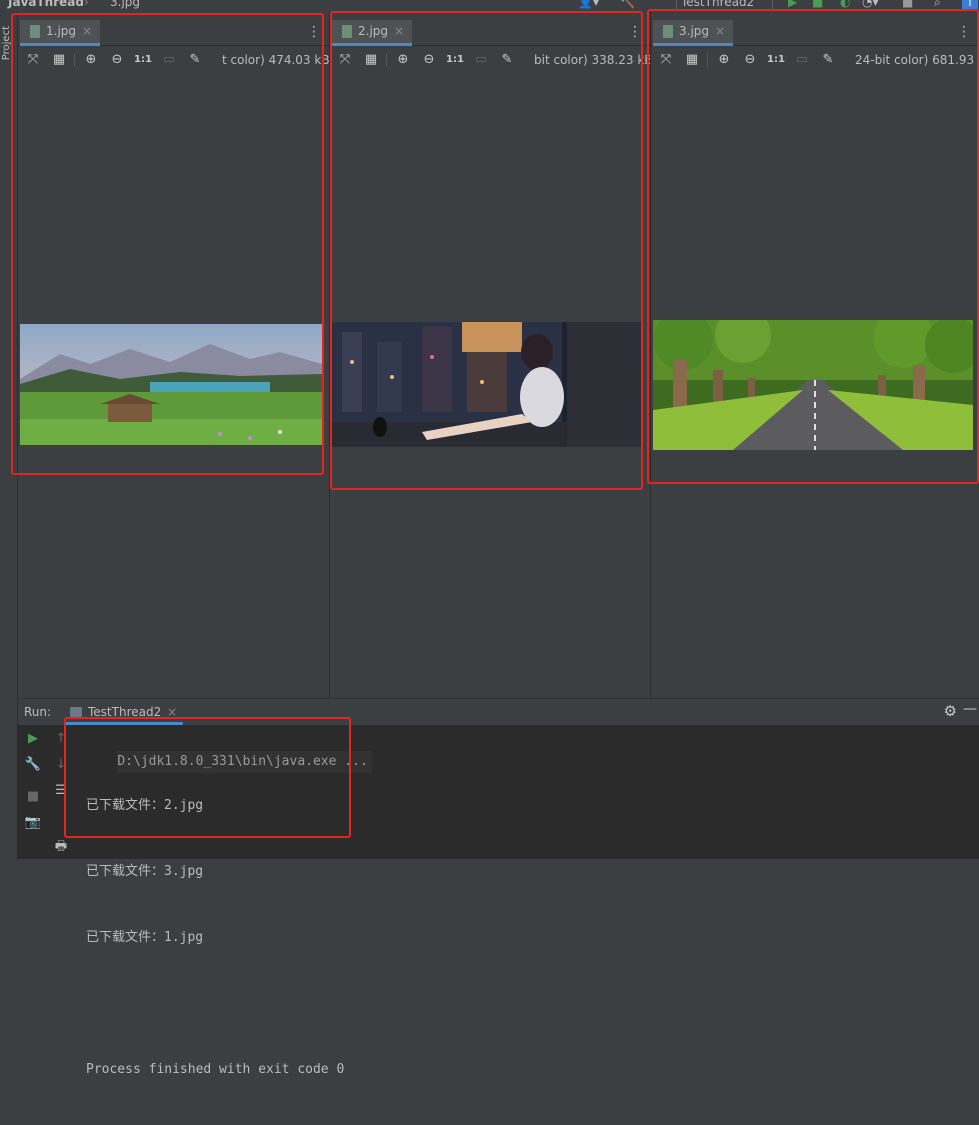  Describe the element at coordinates (917, 60) in the screenshot. I see `image-info: 24-bit color) 681.93 kB` at that location.